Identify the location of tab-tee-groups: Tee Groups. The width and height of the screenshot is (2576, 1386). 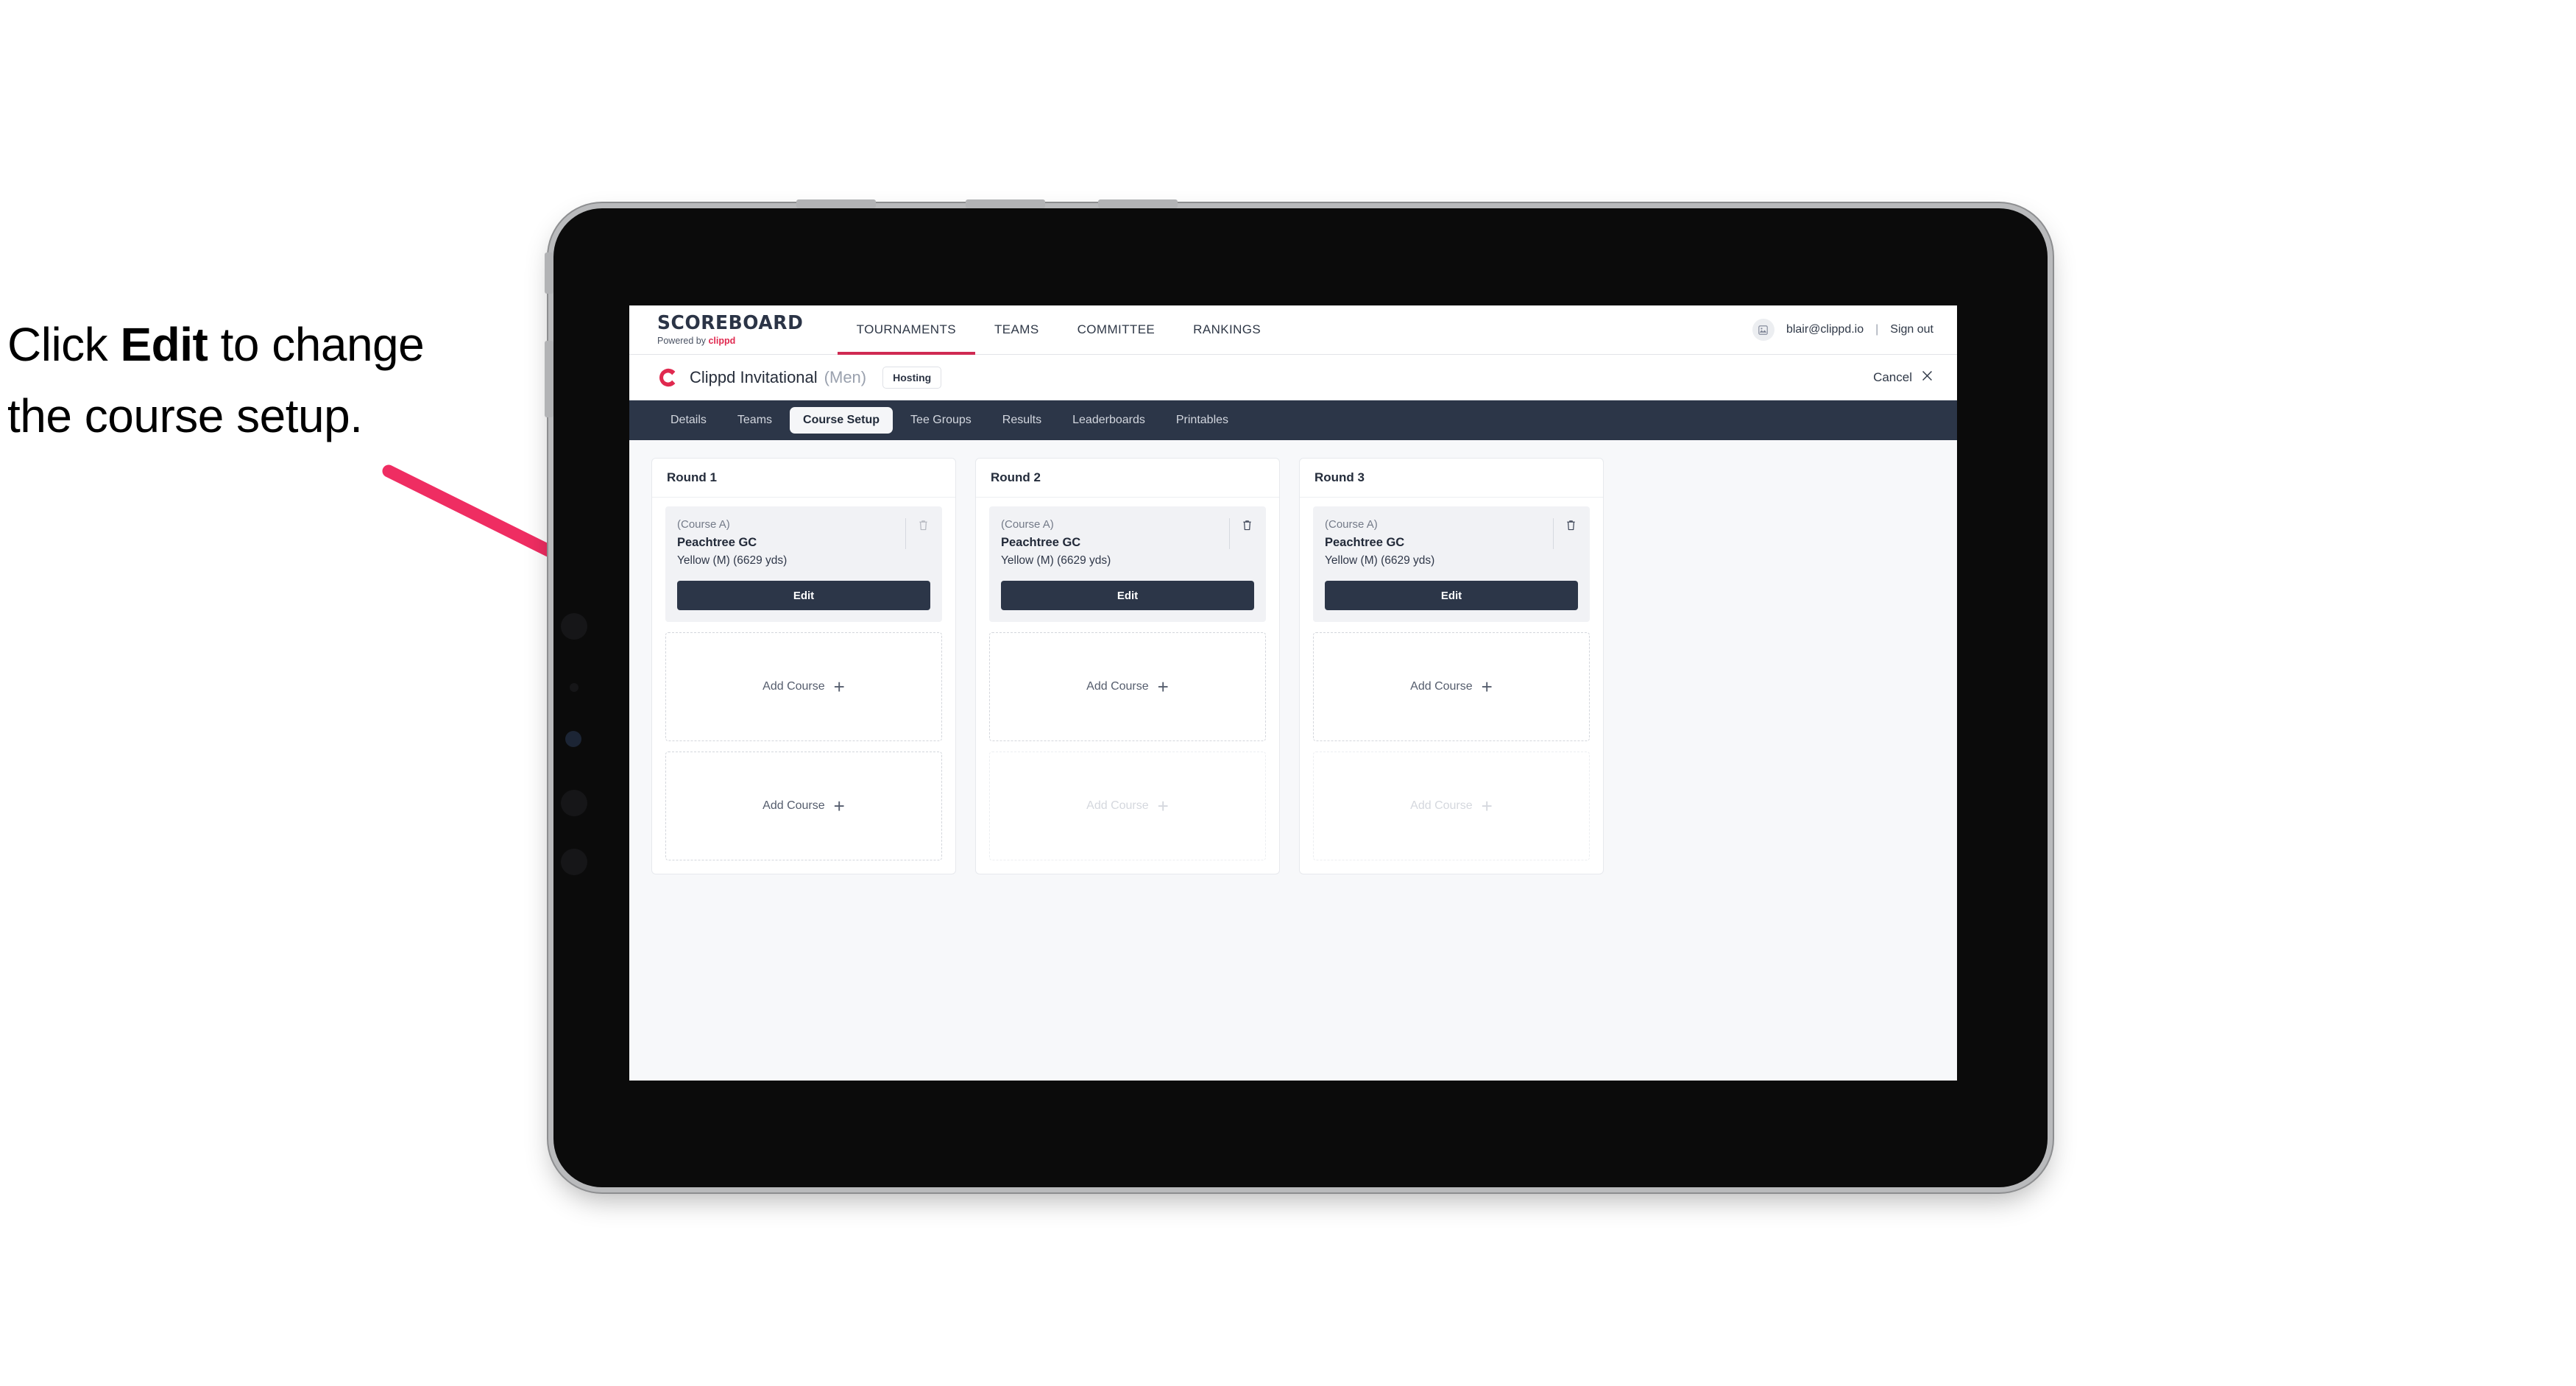
(941, 421).